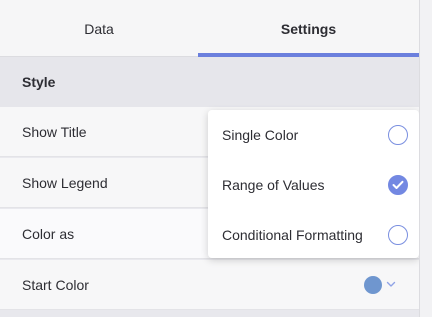 Image resolution: width=432 pixels, height=317 pixels. What do you see at coordinates (391, 284) in the screenshot?
I see `chevron-down-icon` at bounding box center [391, 284].